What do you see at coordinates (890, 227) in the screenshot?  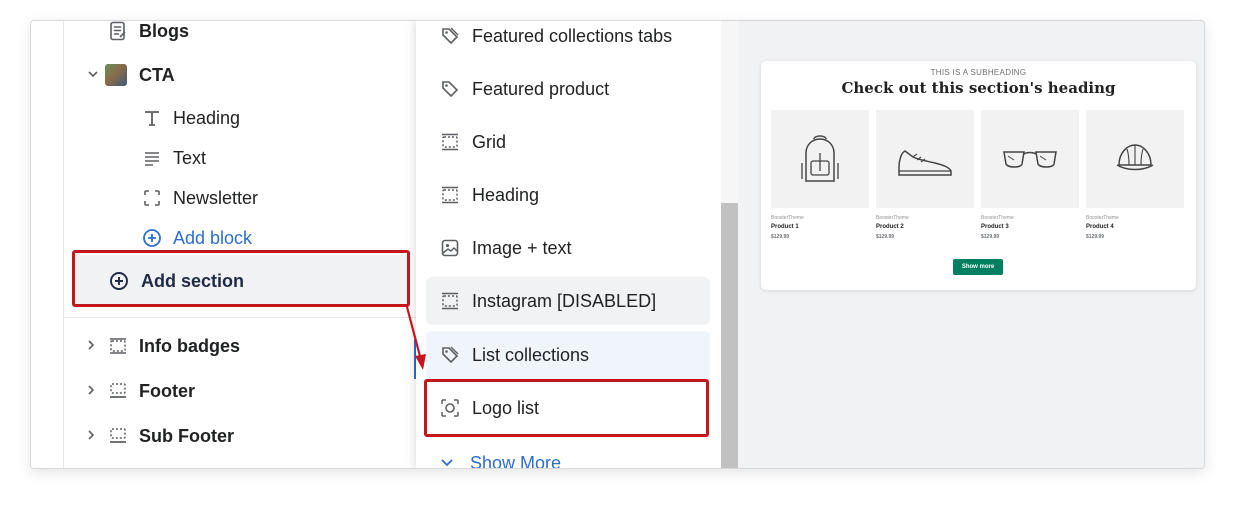 I see `product-name: Product 2` at bounding box center [890, 227].